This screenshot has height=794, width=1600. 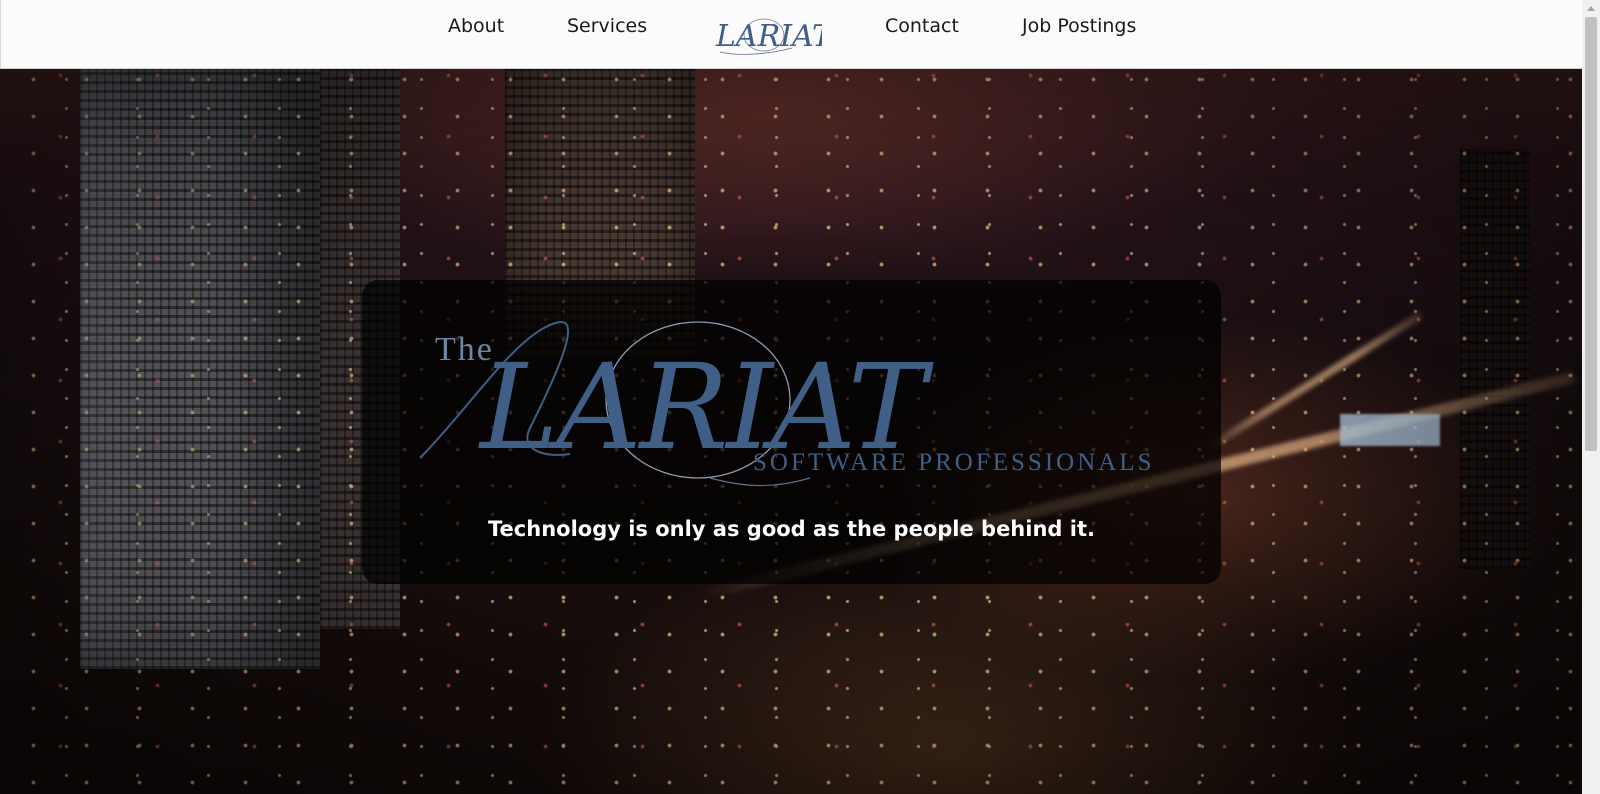 I want to click on page-scrollbar, so click(x=1591, y=397).